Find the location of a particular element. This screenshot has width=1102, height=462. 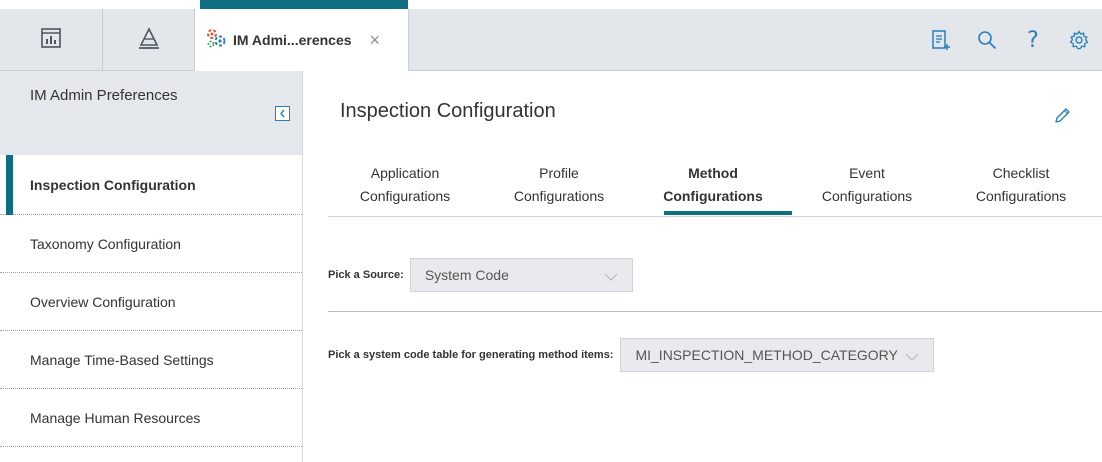

sidebar-item-label: Overview Configuration is located at coordinates (103, 301).